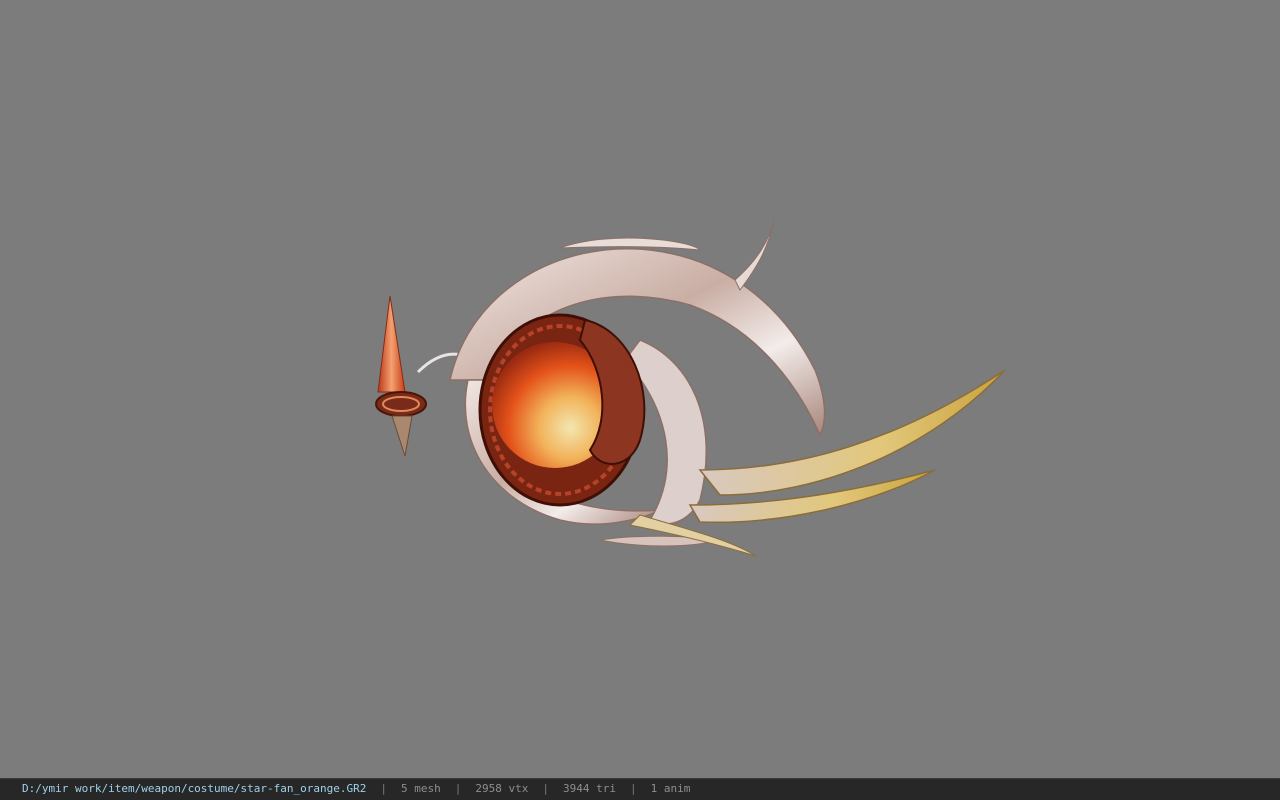 The width and height of the screenshot is (1280, 800). What do you see at coordinates (670, 788) in the screenshot?
I see `animation-count: 1 anim` at bounding box center [670, 788].